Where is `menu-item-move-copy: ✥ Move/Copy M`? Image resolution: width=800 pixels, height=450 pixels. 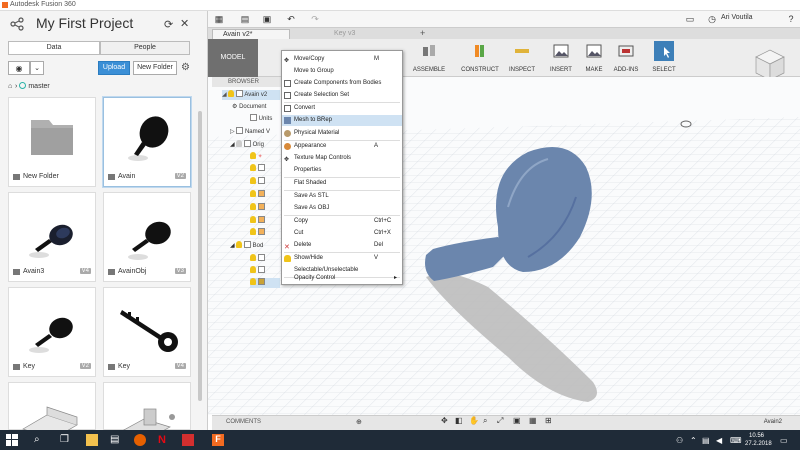
menu-item-move-copy: ✥ Move/Copy M is located at coordinates (342, 59).